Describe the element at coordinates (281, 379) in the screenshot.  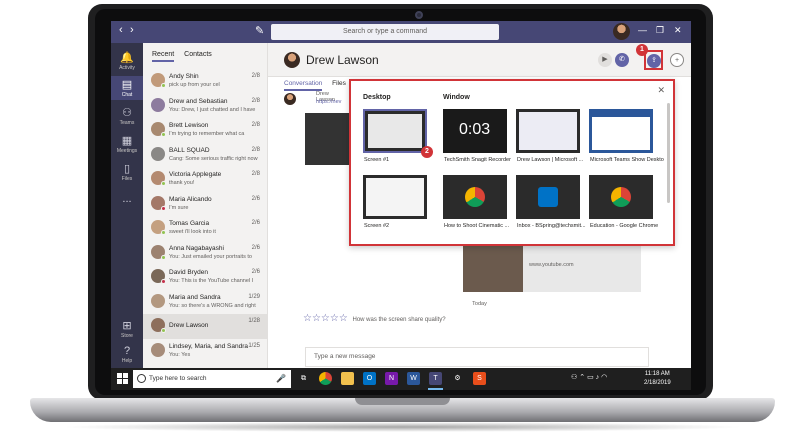
I see `microphone-icon: 🎤` at that location.